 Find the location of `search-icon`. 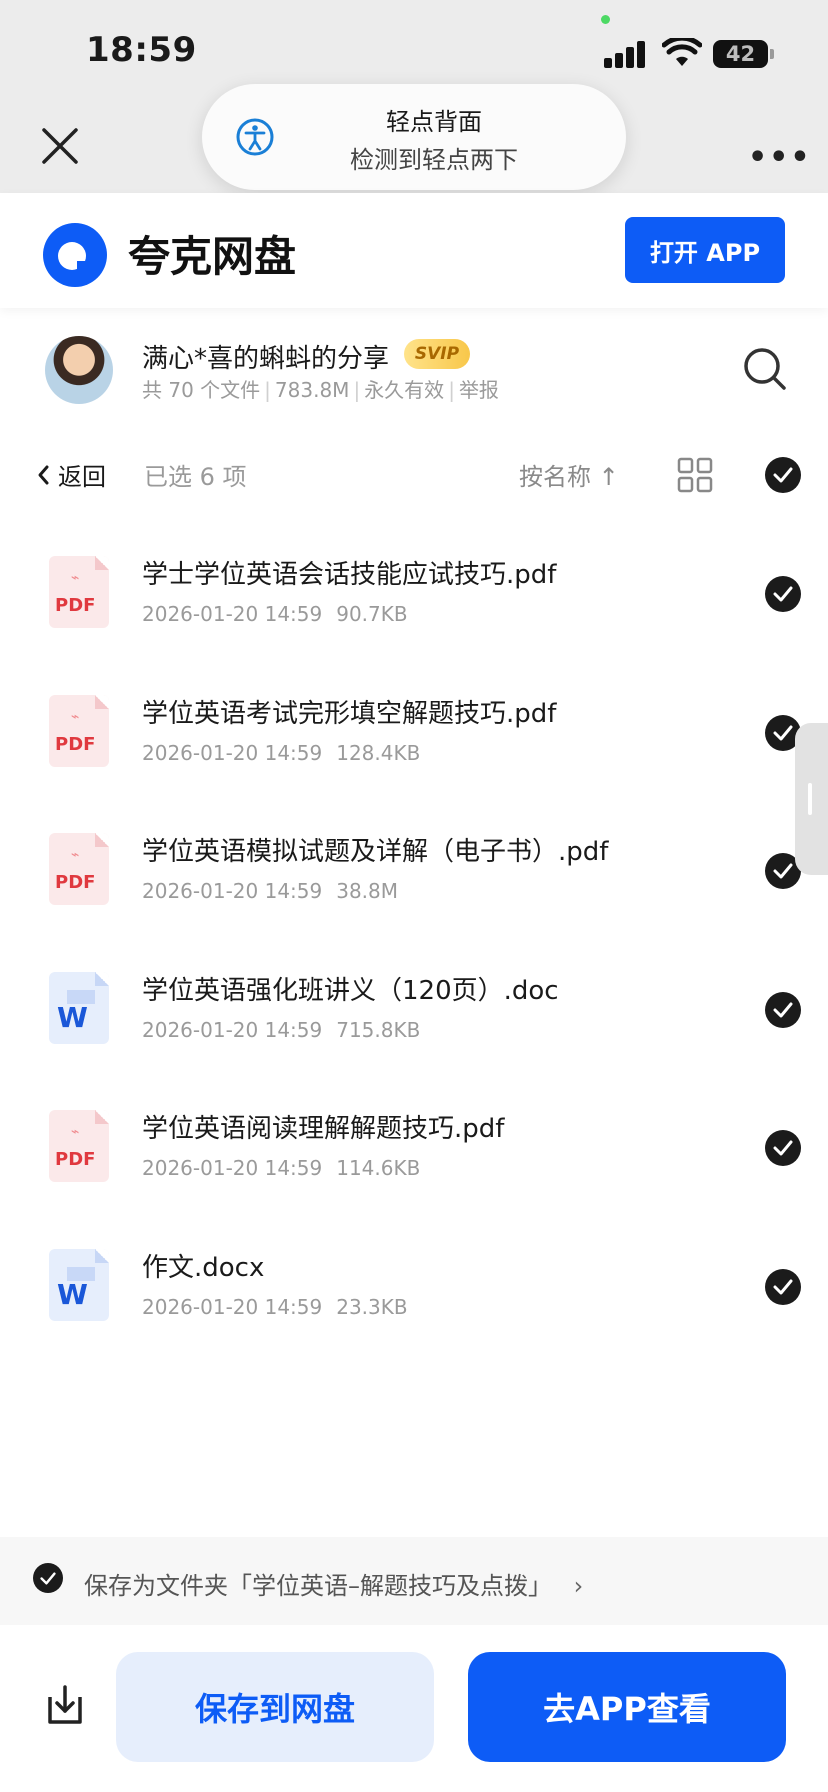

search-icon is located at coordinates (764, 368).